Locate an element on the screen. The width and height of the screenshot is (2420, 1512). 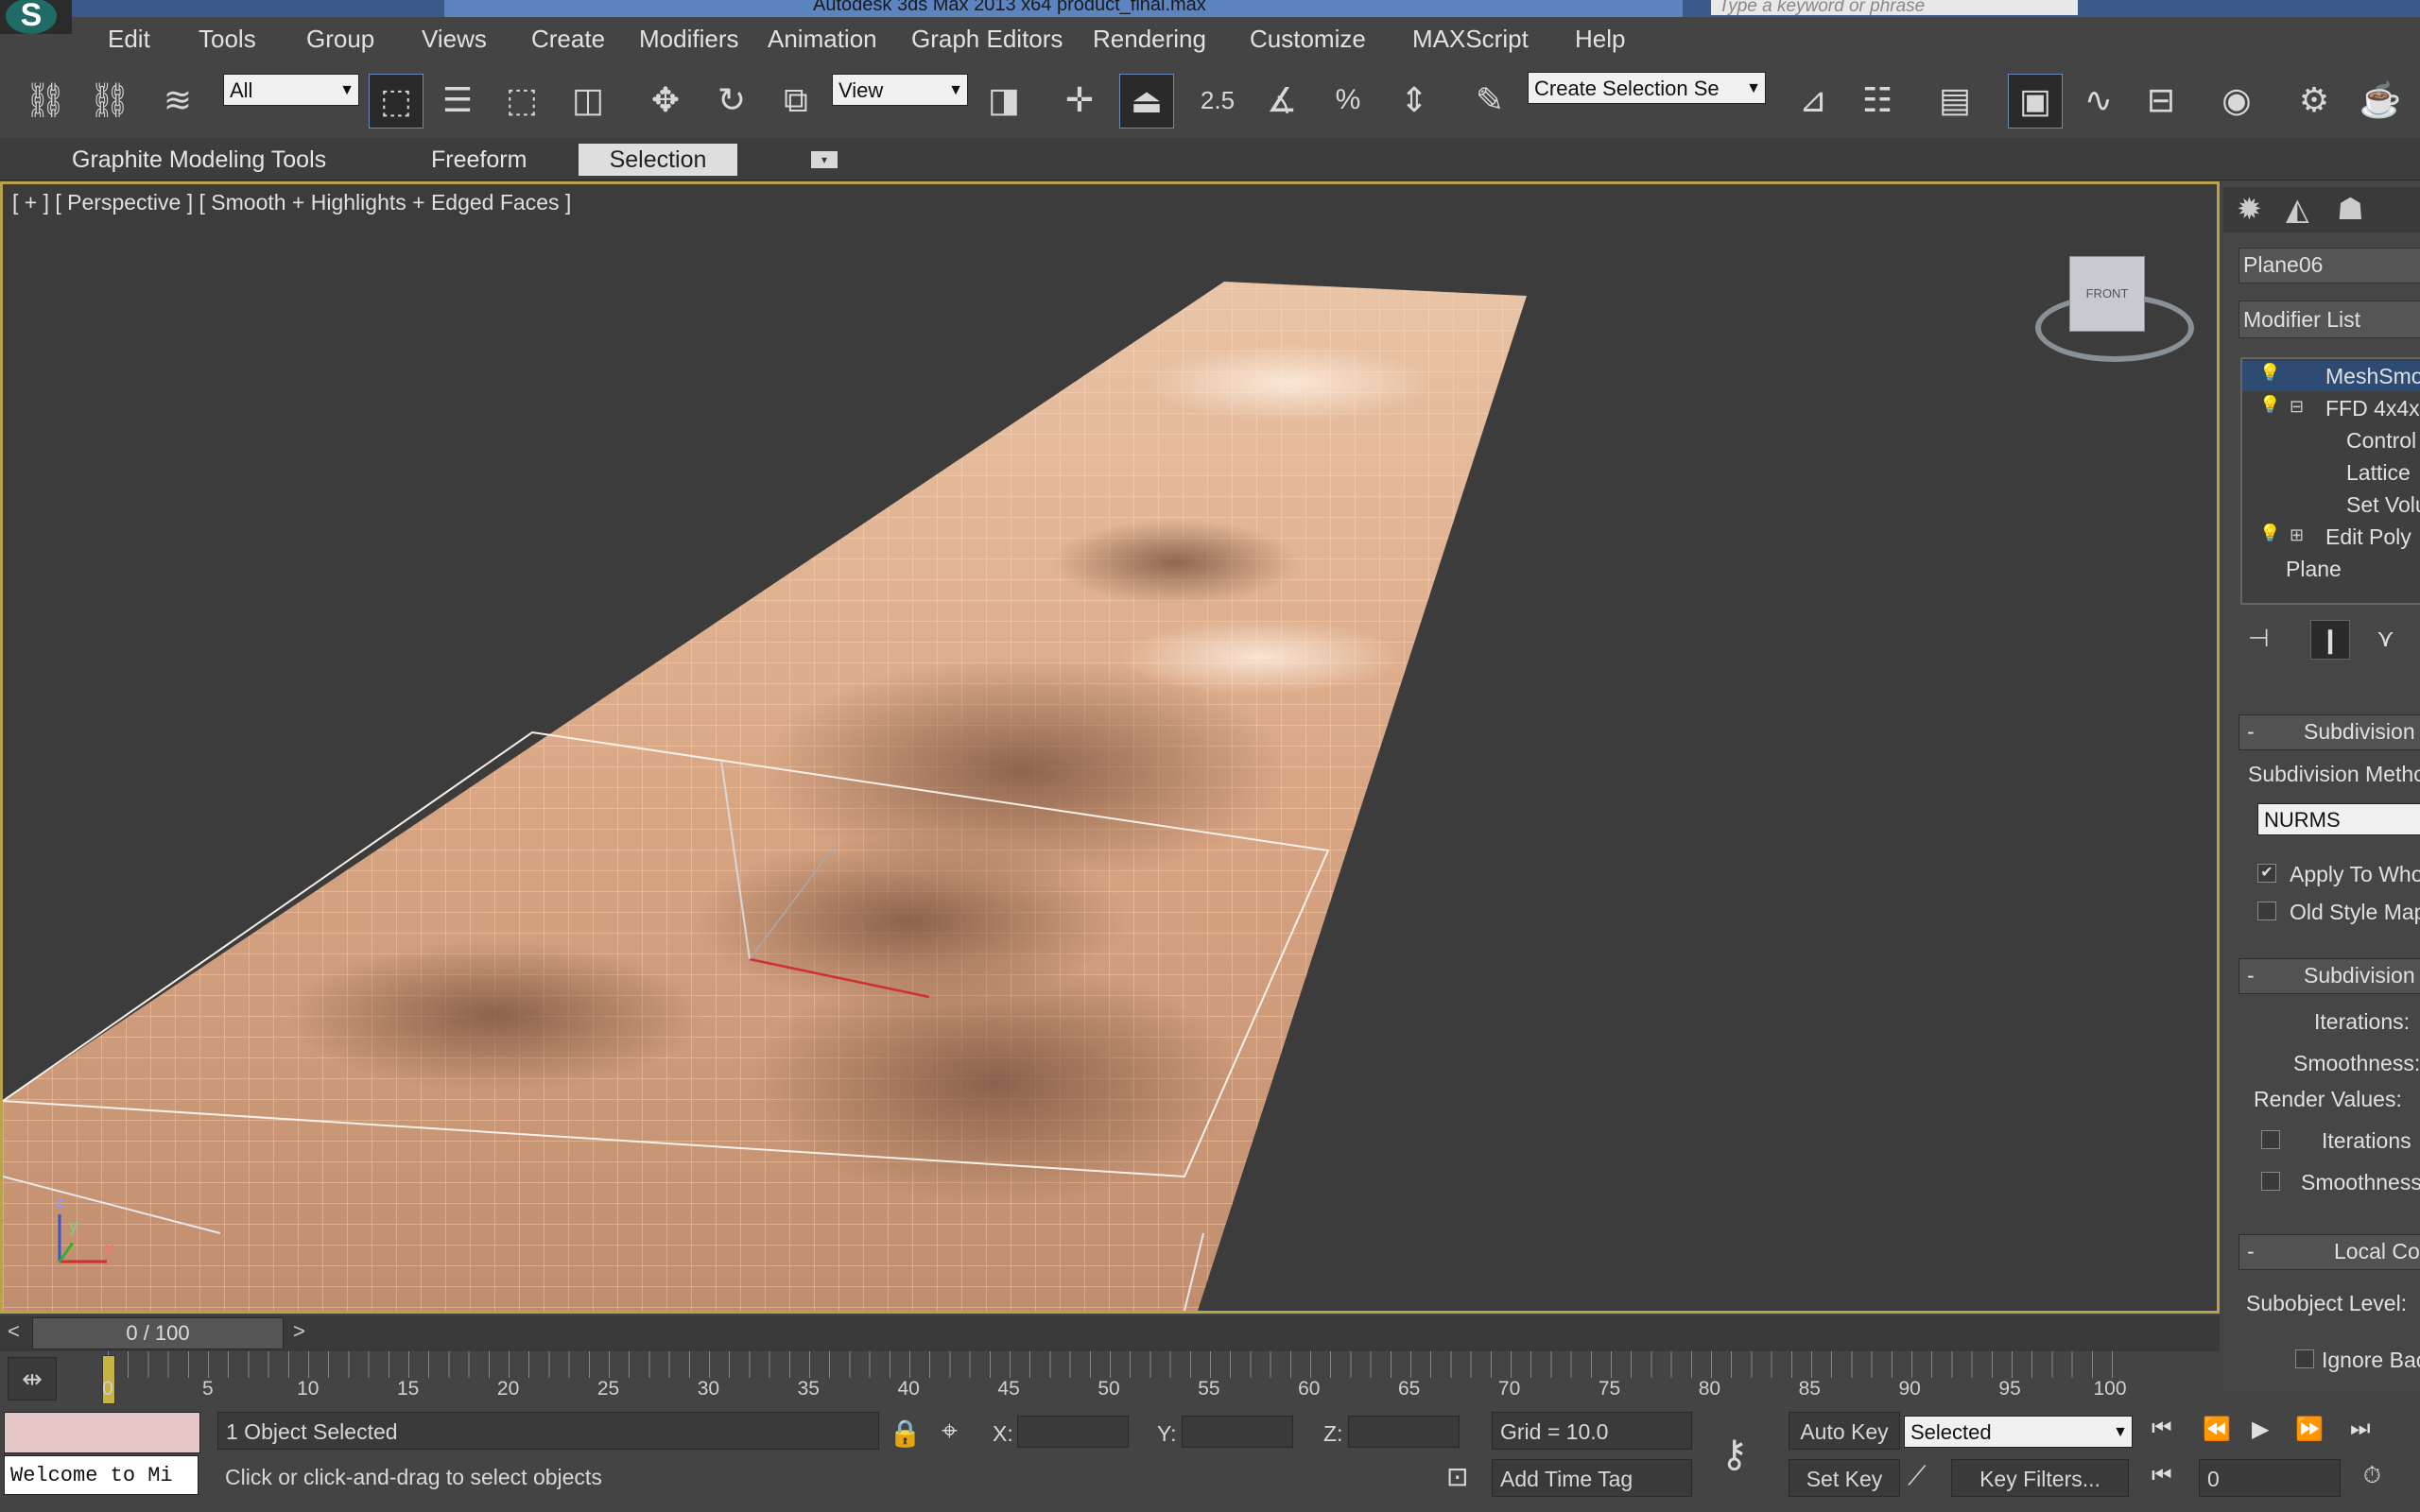
render-iterations-checkbox is located at coordinates (2270, 1139).